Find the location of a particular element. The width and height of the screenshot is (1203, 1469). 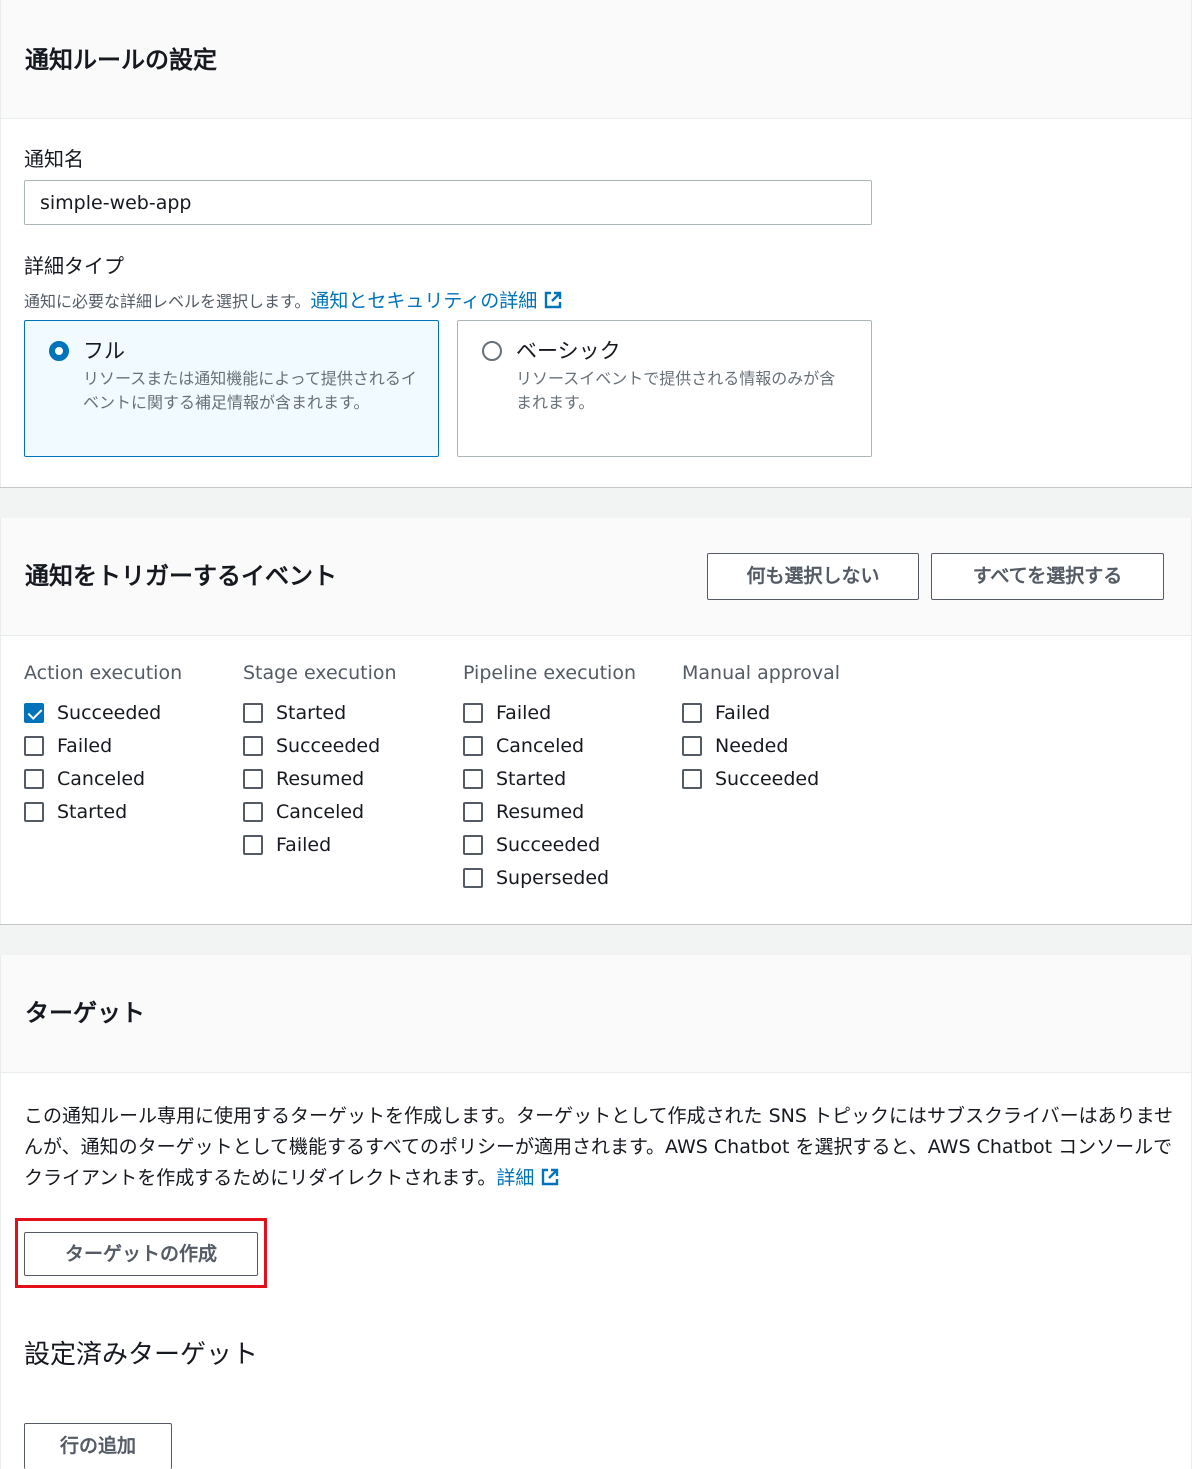

detail-type-description: 通知に必要な詳細レベルを選択します。通知とセキュリティの詳細 is located at coordinates (293, 299).